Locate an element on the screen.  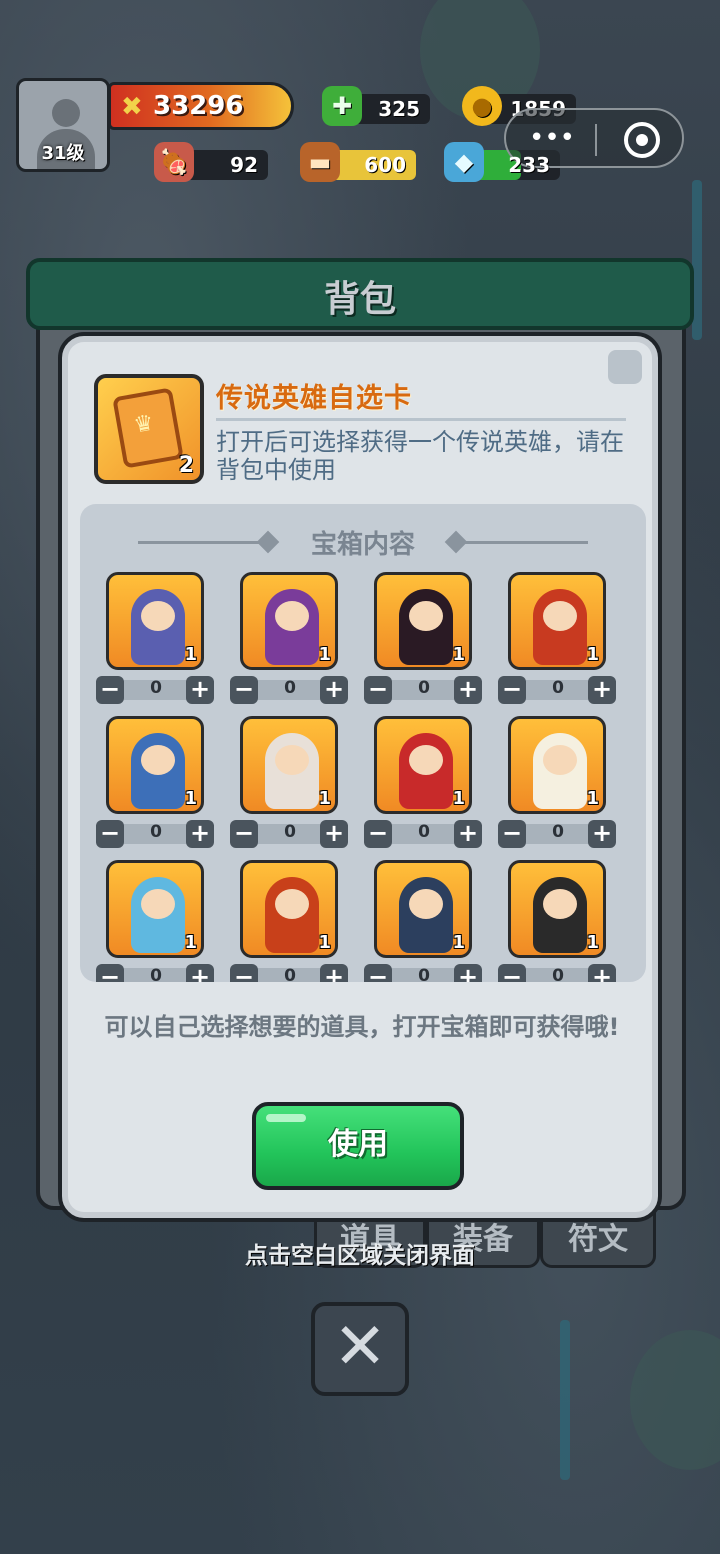
wood-log-icon: ▬ is located at coordinates (320, 162).